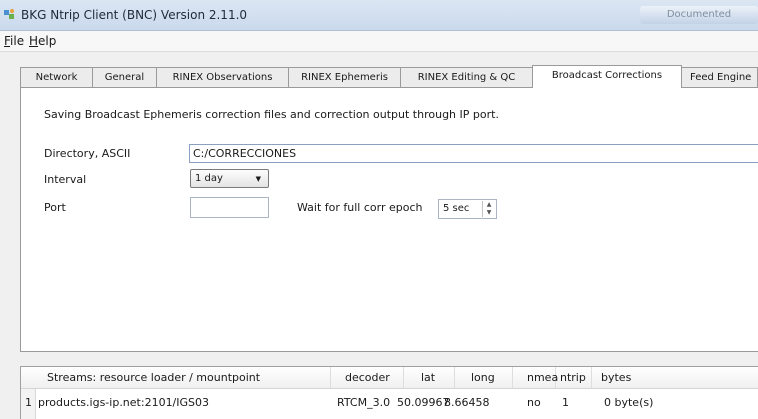 The height and width of the screenshot is (419, 758). Describe the element at coordinates (229, 207) in the screenshot. I see `port-input` at that location.